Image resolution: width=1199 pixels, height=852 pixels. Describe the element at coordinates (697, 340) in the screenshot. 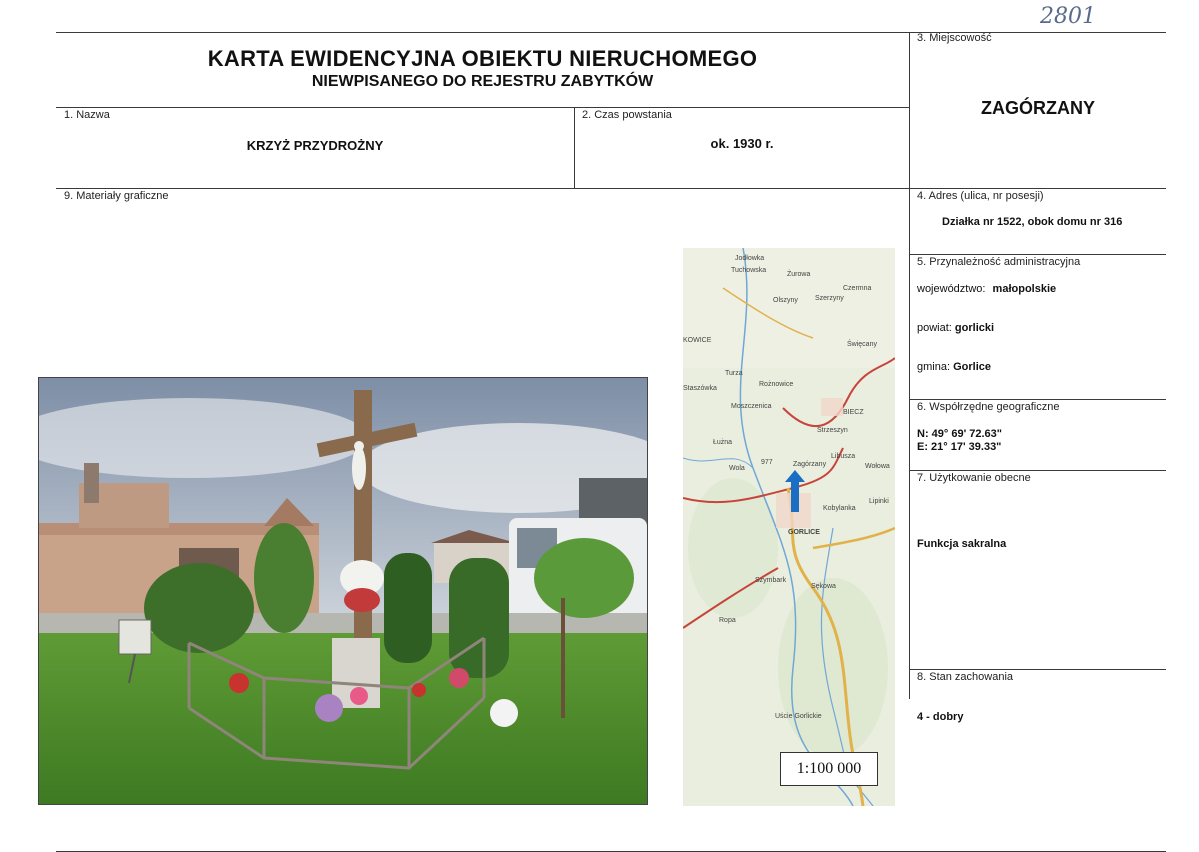

I see `map-label-kowice: KOWICE` at that location.